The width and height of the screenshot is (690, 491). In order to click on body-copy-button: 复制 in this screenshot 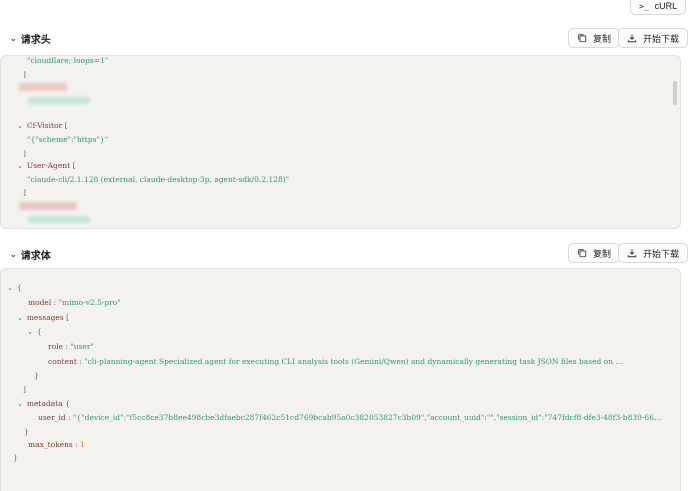, I will do `click(594, 253)`.